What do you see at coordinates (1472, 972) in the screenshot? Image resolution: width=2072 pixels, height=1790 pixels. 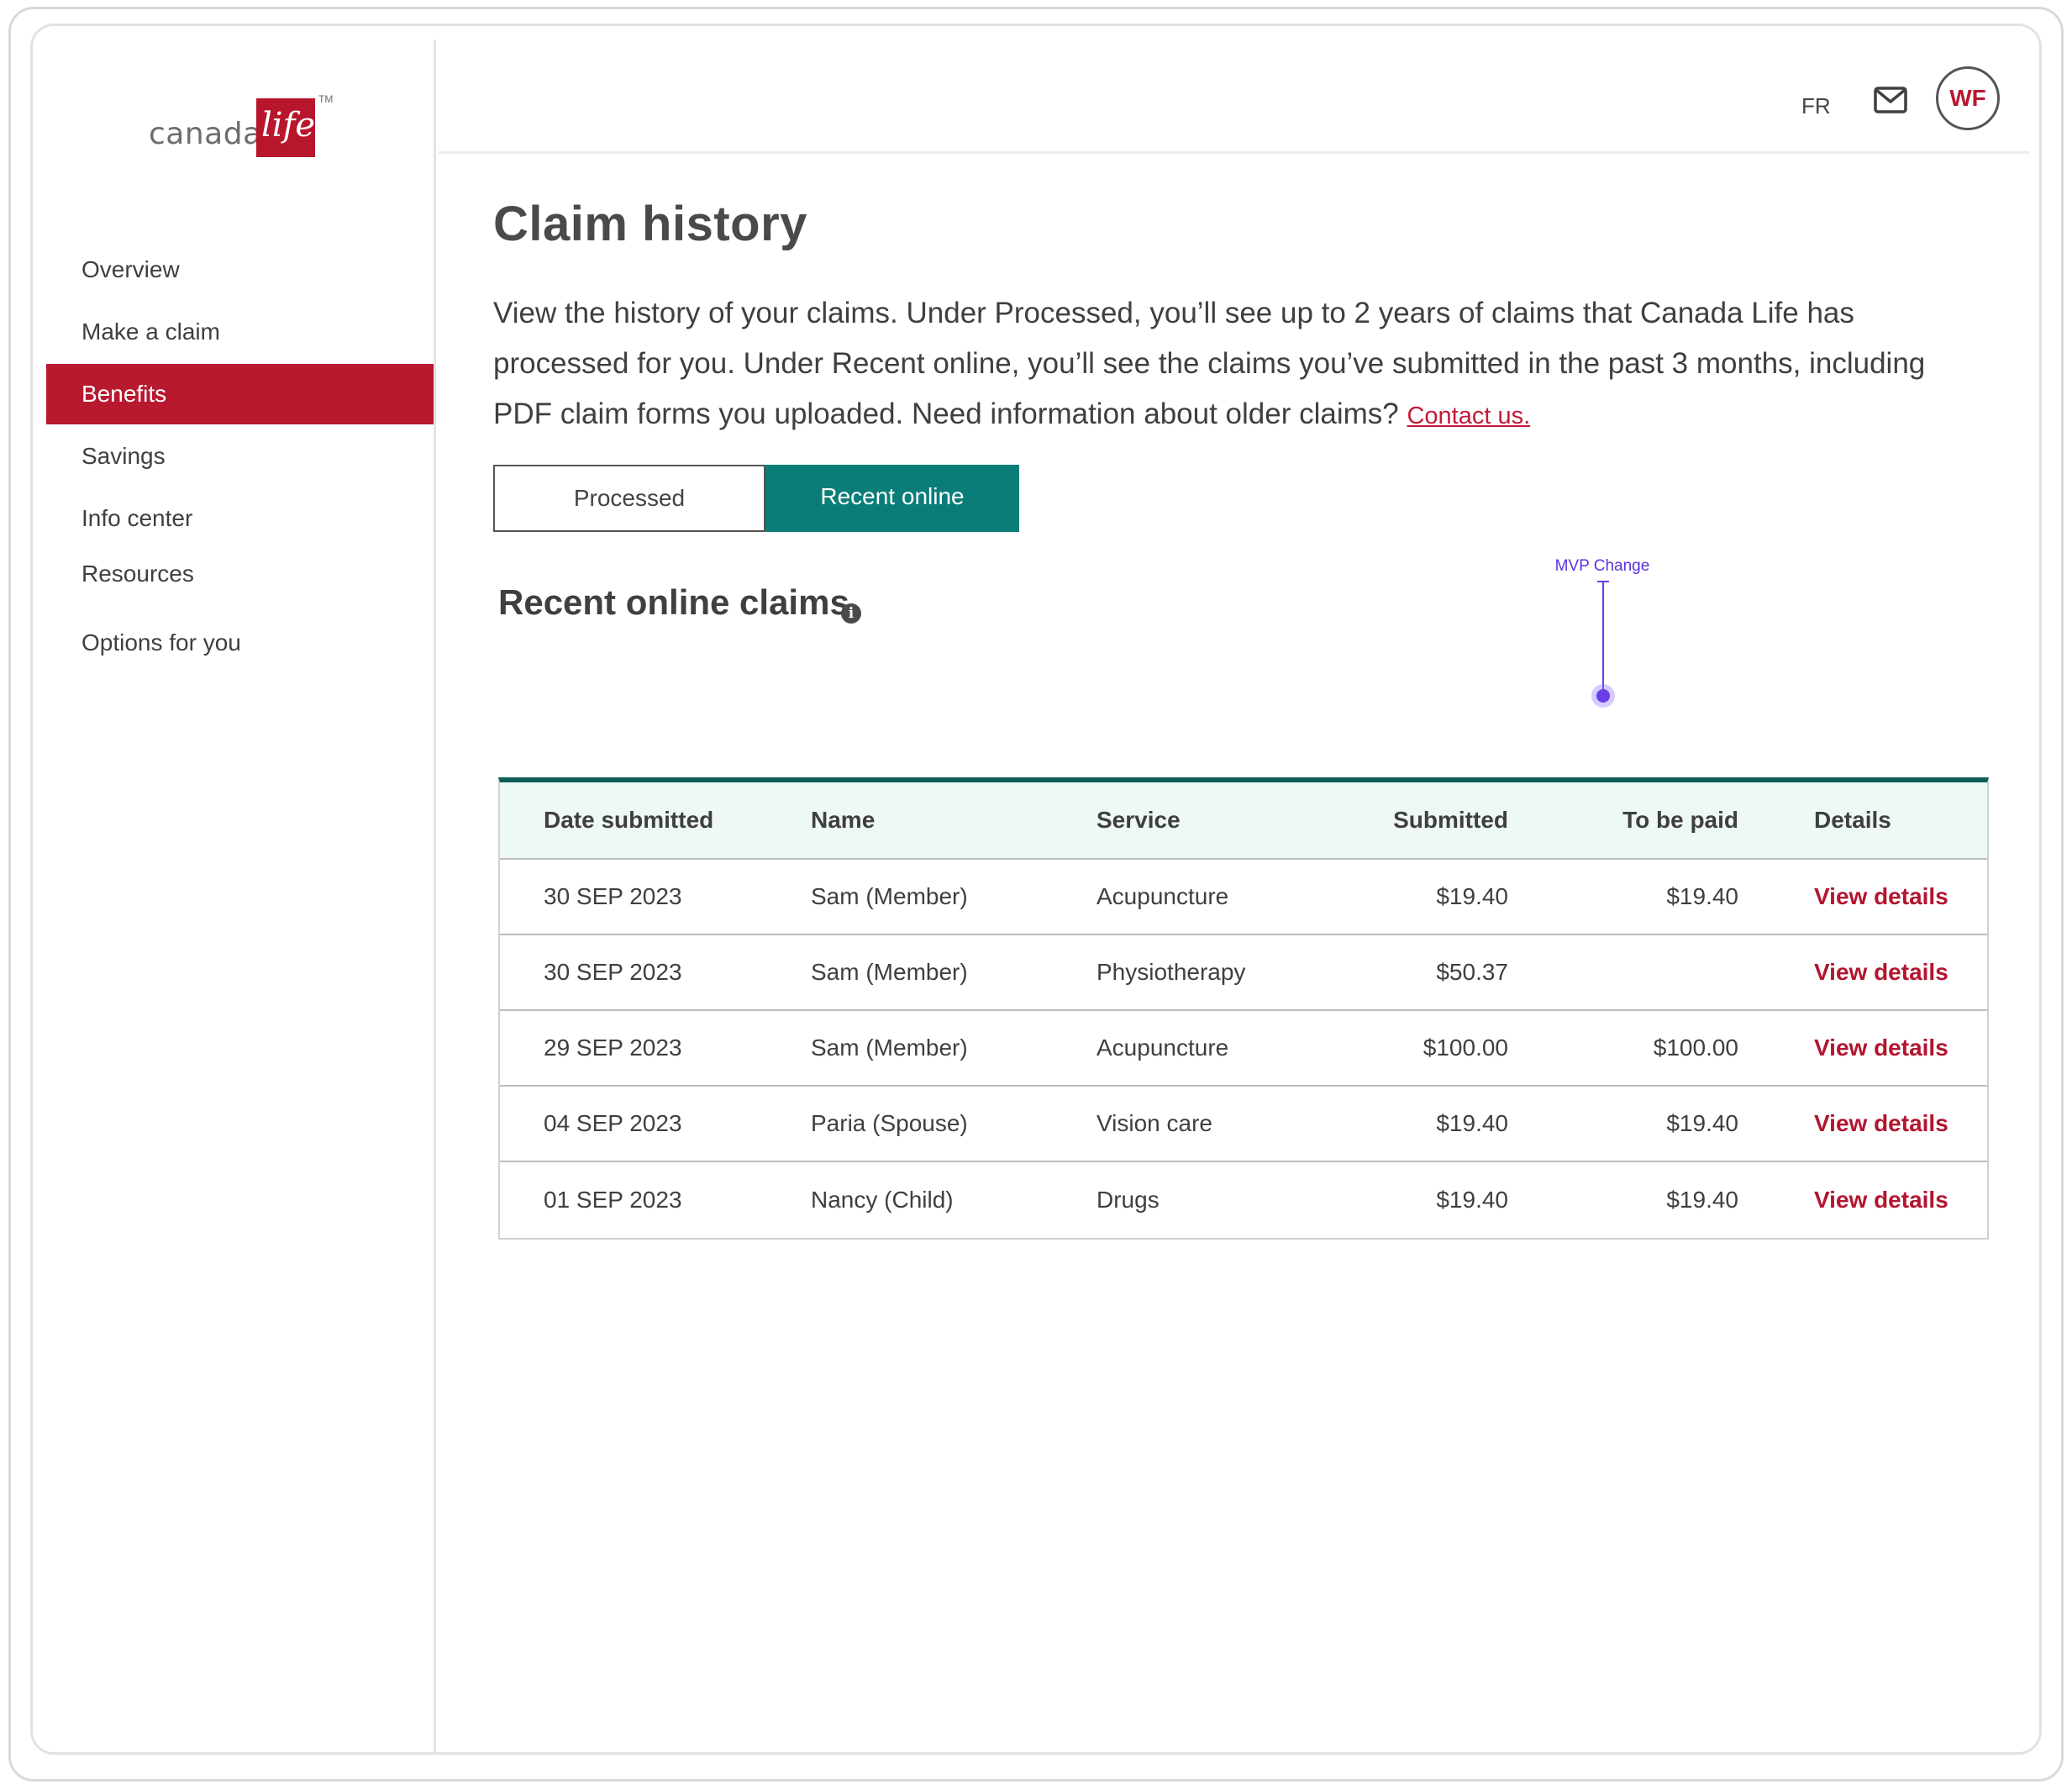 I see `cell-submitted: $50.37` at bounding box center [1472, 972].